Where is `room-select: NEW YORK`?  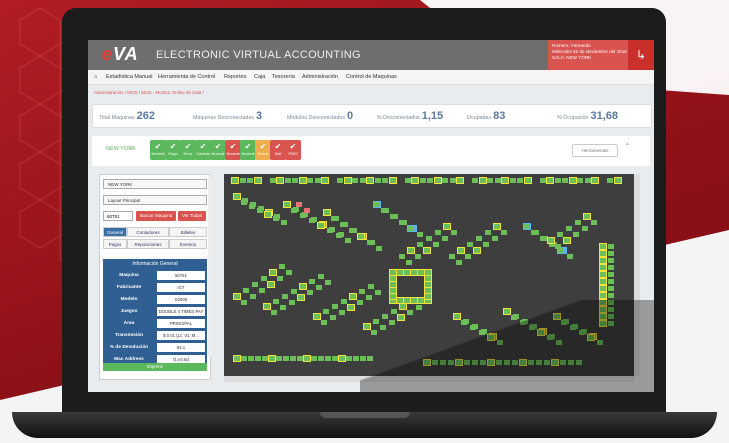 room-select: NEW YORK is located at coordinates (155, 184).